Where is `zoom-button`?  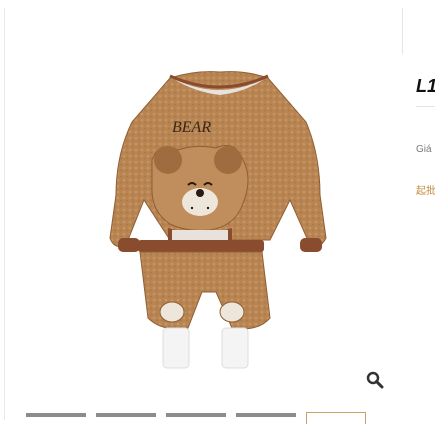 zoom-button is located at coordinates (375, 380).